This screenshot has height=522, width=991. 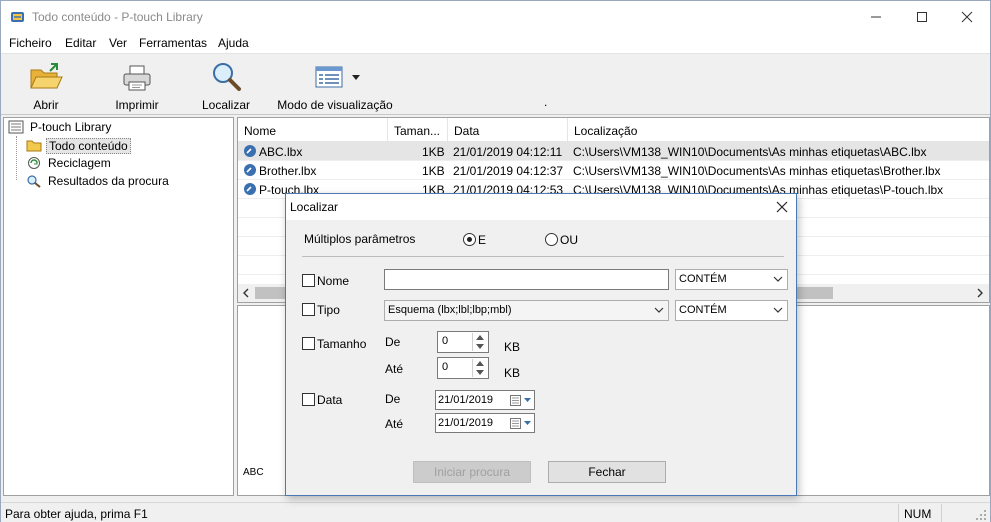 I want to click on size-to-value: 0, so click(x=445, y=367).